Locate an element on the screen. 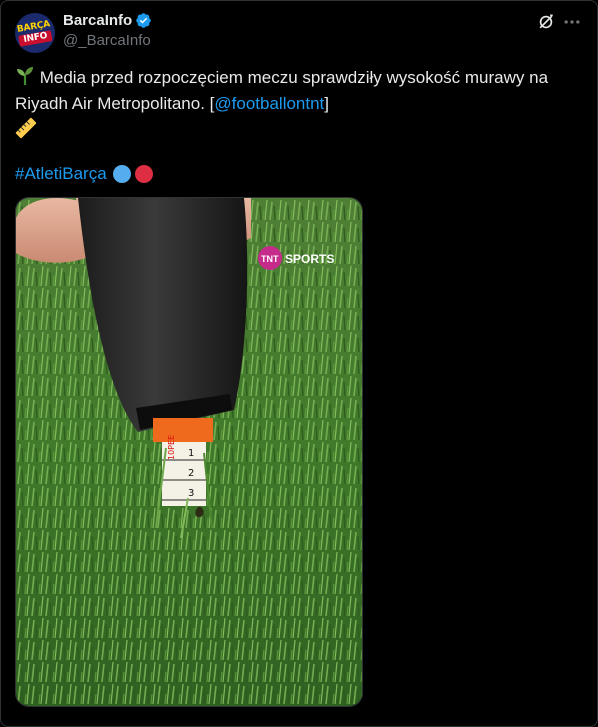 The image size is (598, 727). handle: @_BarcaInfo is located at coordinates (107, 40).